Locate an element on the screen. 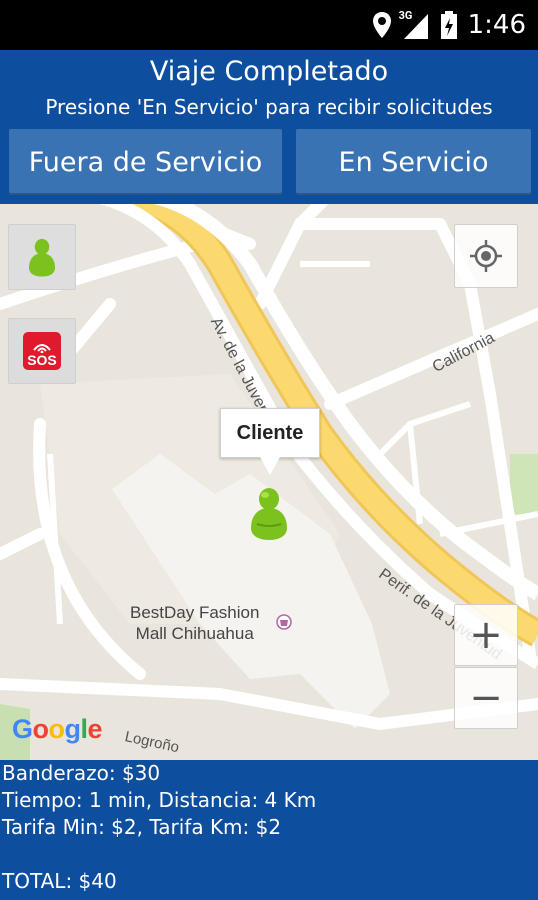 The width and height of the screenshot is (538, 900). google-logo: Google is located at coordinates (57, 729).